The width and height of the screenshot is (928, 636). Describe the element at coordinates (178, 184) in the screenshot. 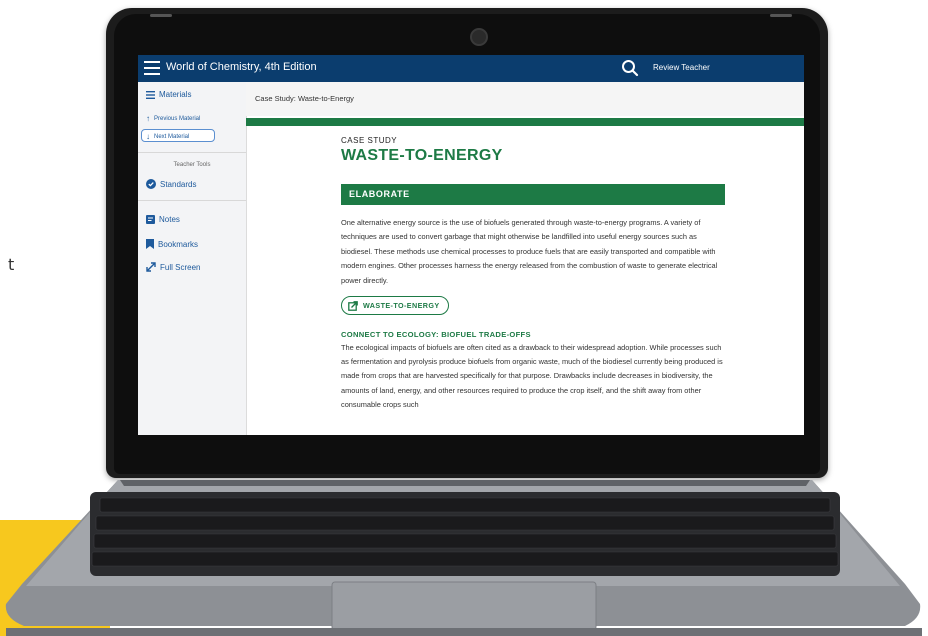

I see `sidebar-item-label: Standards` at that location.